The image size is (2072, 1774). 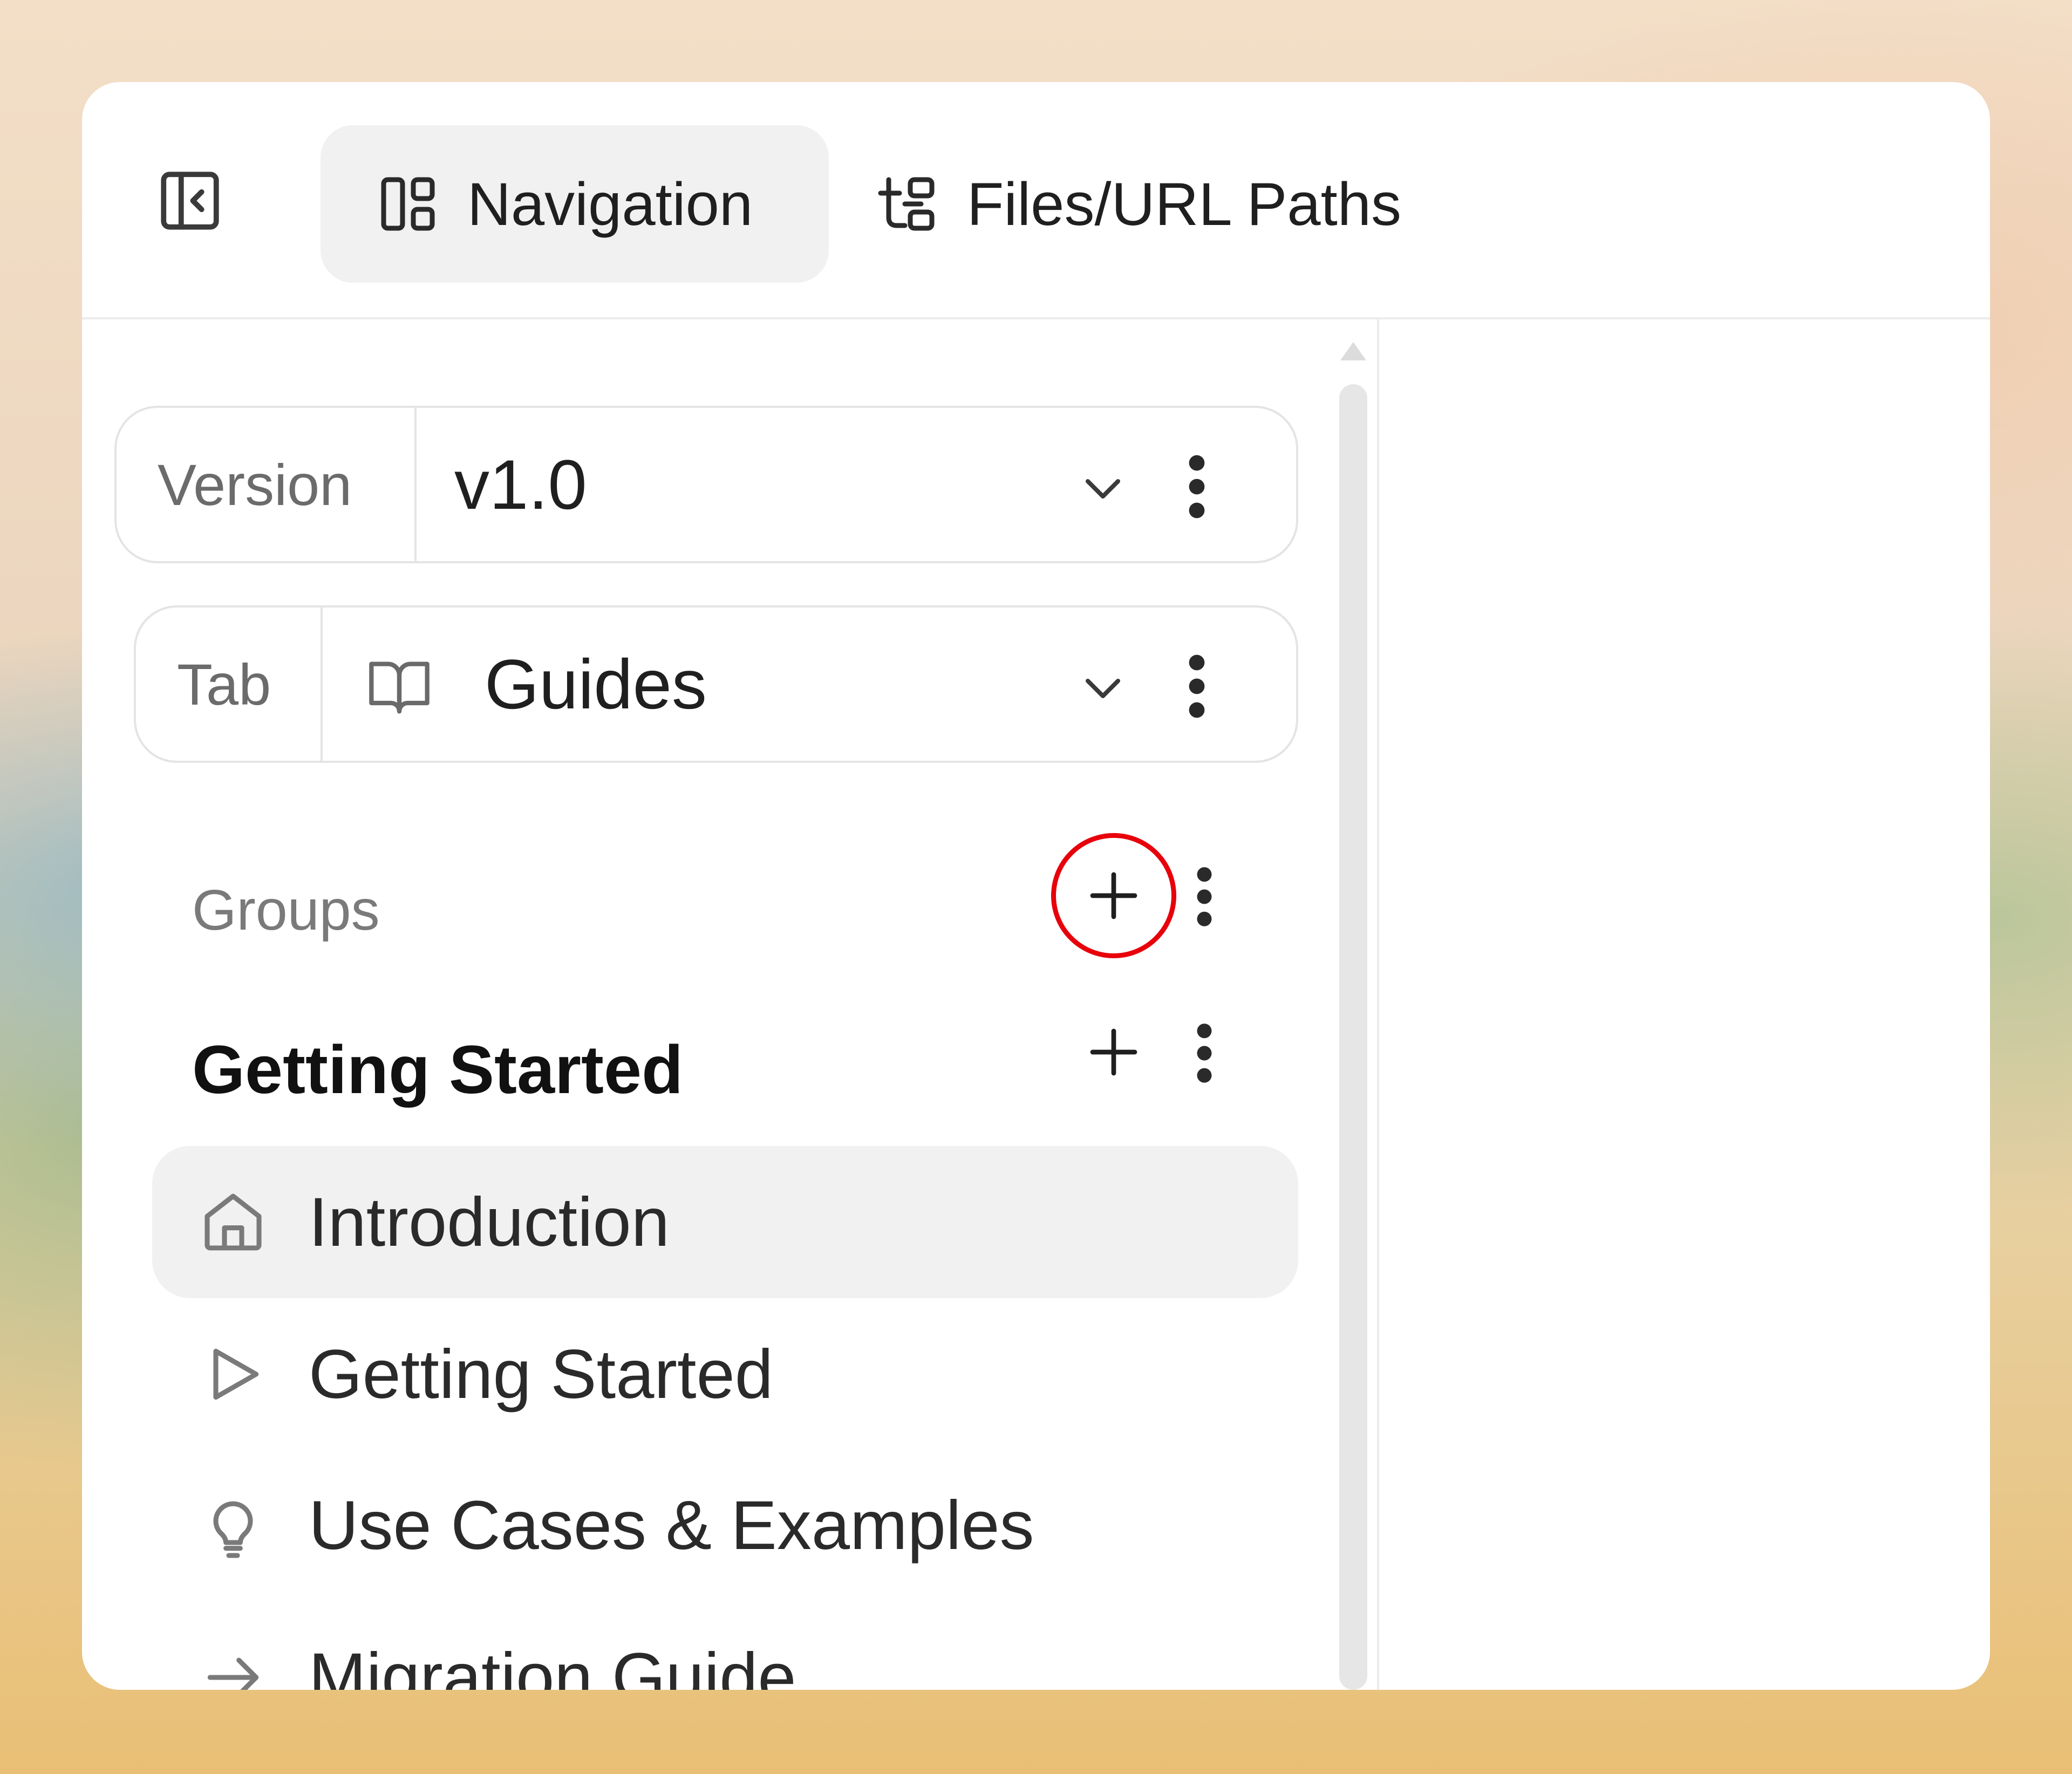 I want to click on nav-item-migration-guide: Migration Guide, so click(x=725, y=1645).